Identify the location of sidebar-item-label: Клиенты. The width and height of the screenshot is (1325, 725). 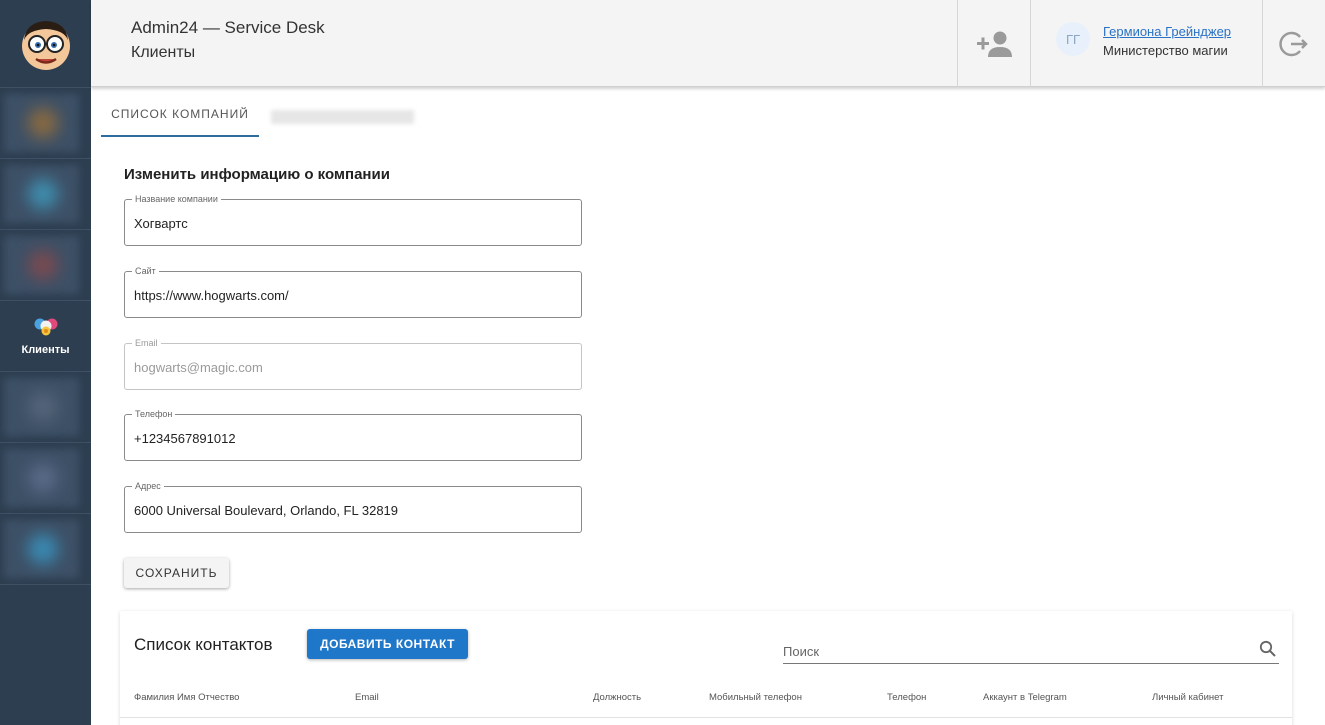
(45, 350).